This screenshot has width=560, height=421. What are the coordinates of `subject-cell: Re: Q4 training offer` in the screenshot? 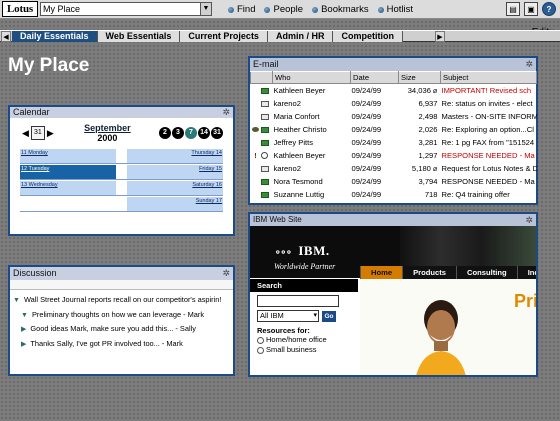 It's located at (475, 194).